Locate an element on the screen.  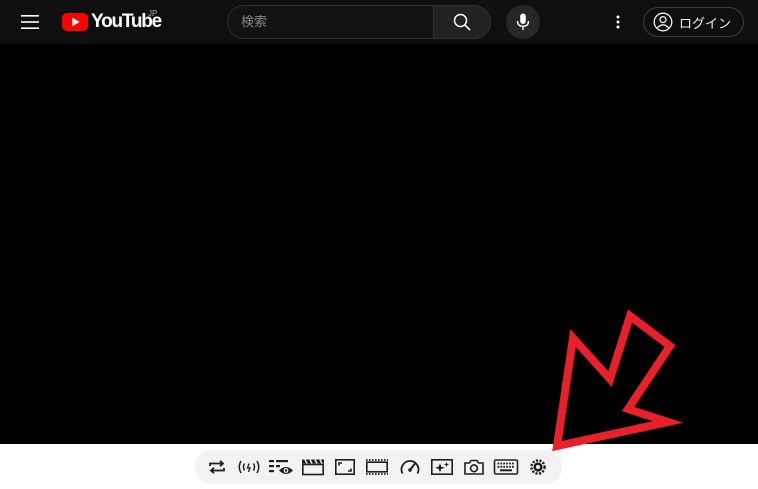
search-icon is located at coordinates (462, 22).